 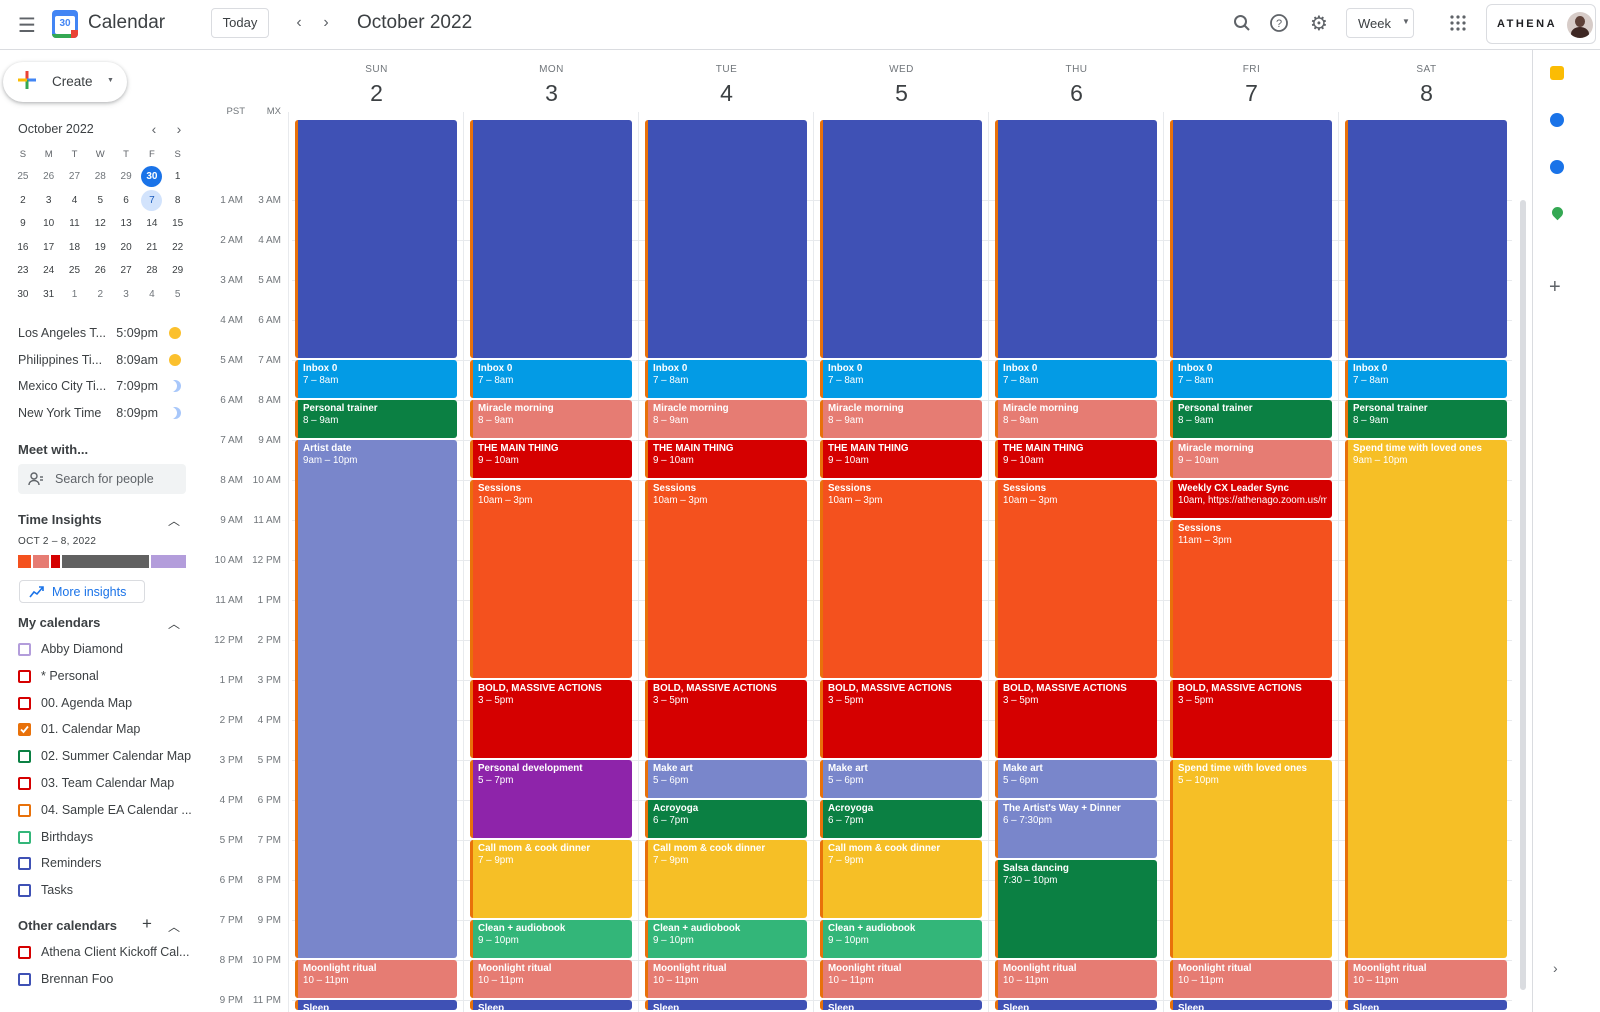 What do you see at coordinates (75, 201) in the screenshot?
I see `mini-day: 4` at bounding box center [75, 201].